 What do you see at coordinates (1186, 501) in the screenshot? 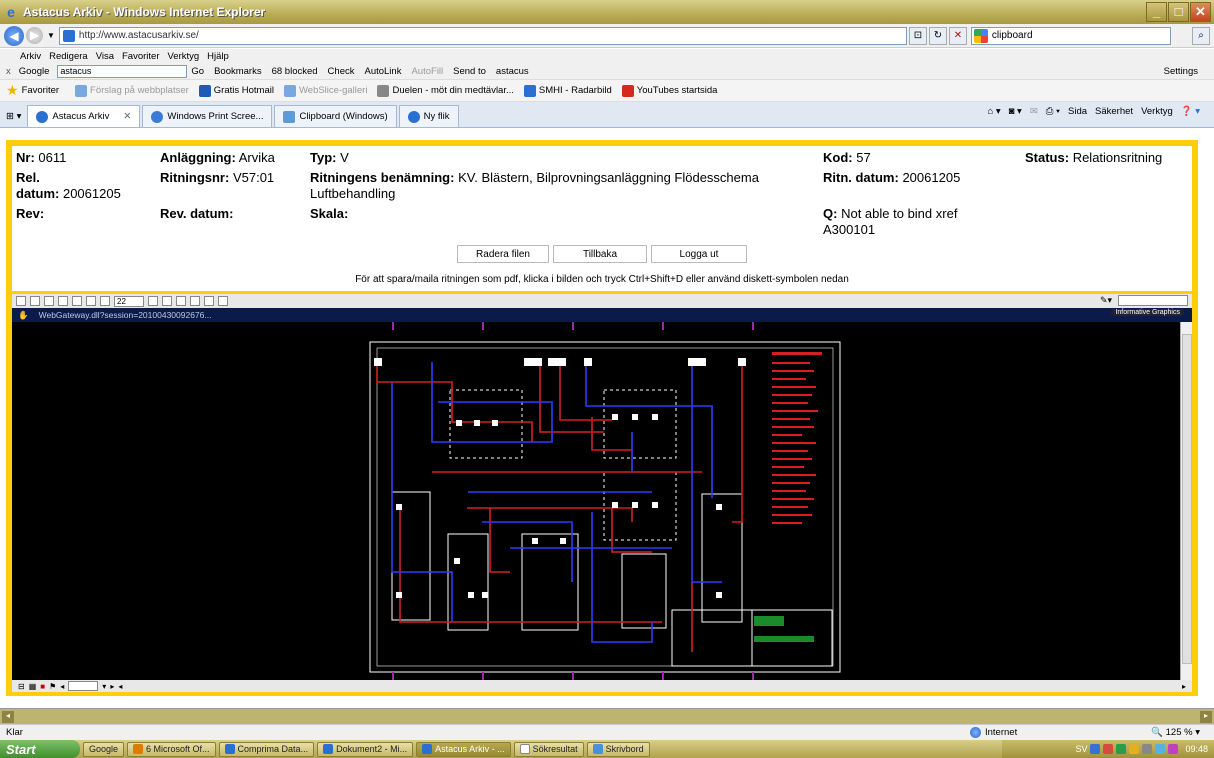
I see `viewer-vertical-scrollbar` at bounding box center [1186, 501].